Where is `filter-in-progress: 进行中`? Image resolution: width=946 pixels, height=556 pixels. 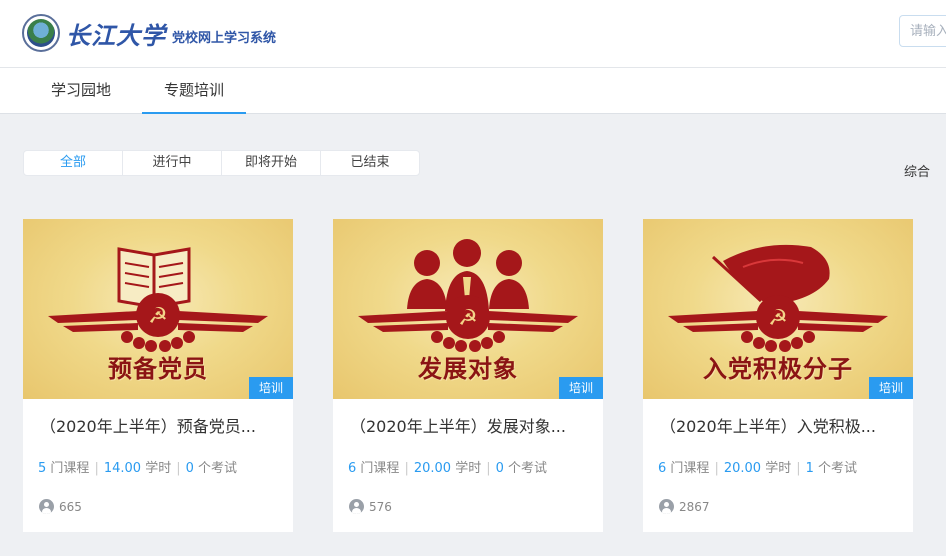 filter-in-progress: 进行中 is located at coordinates (172, 163).